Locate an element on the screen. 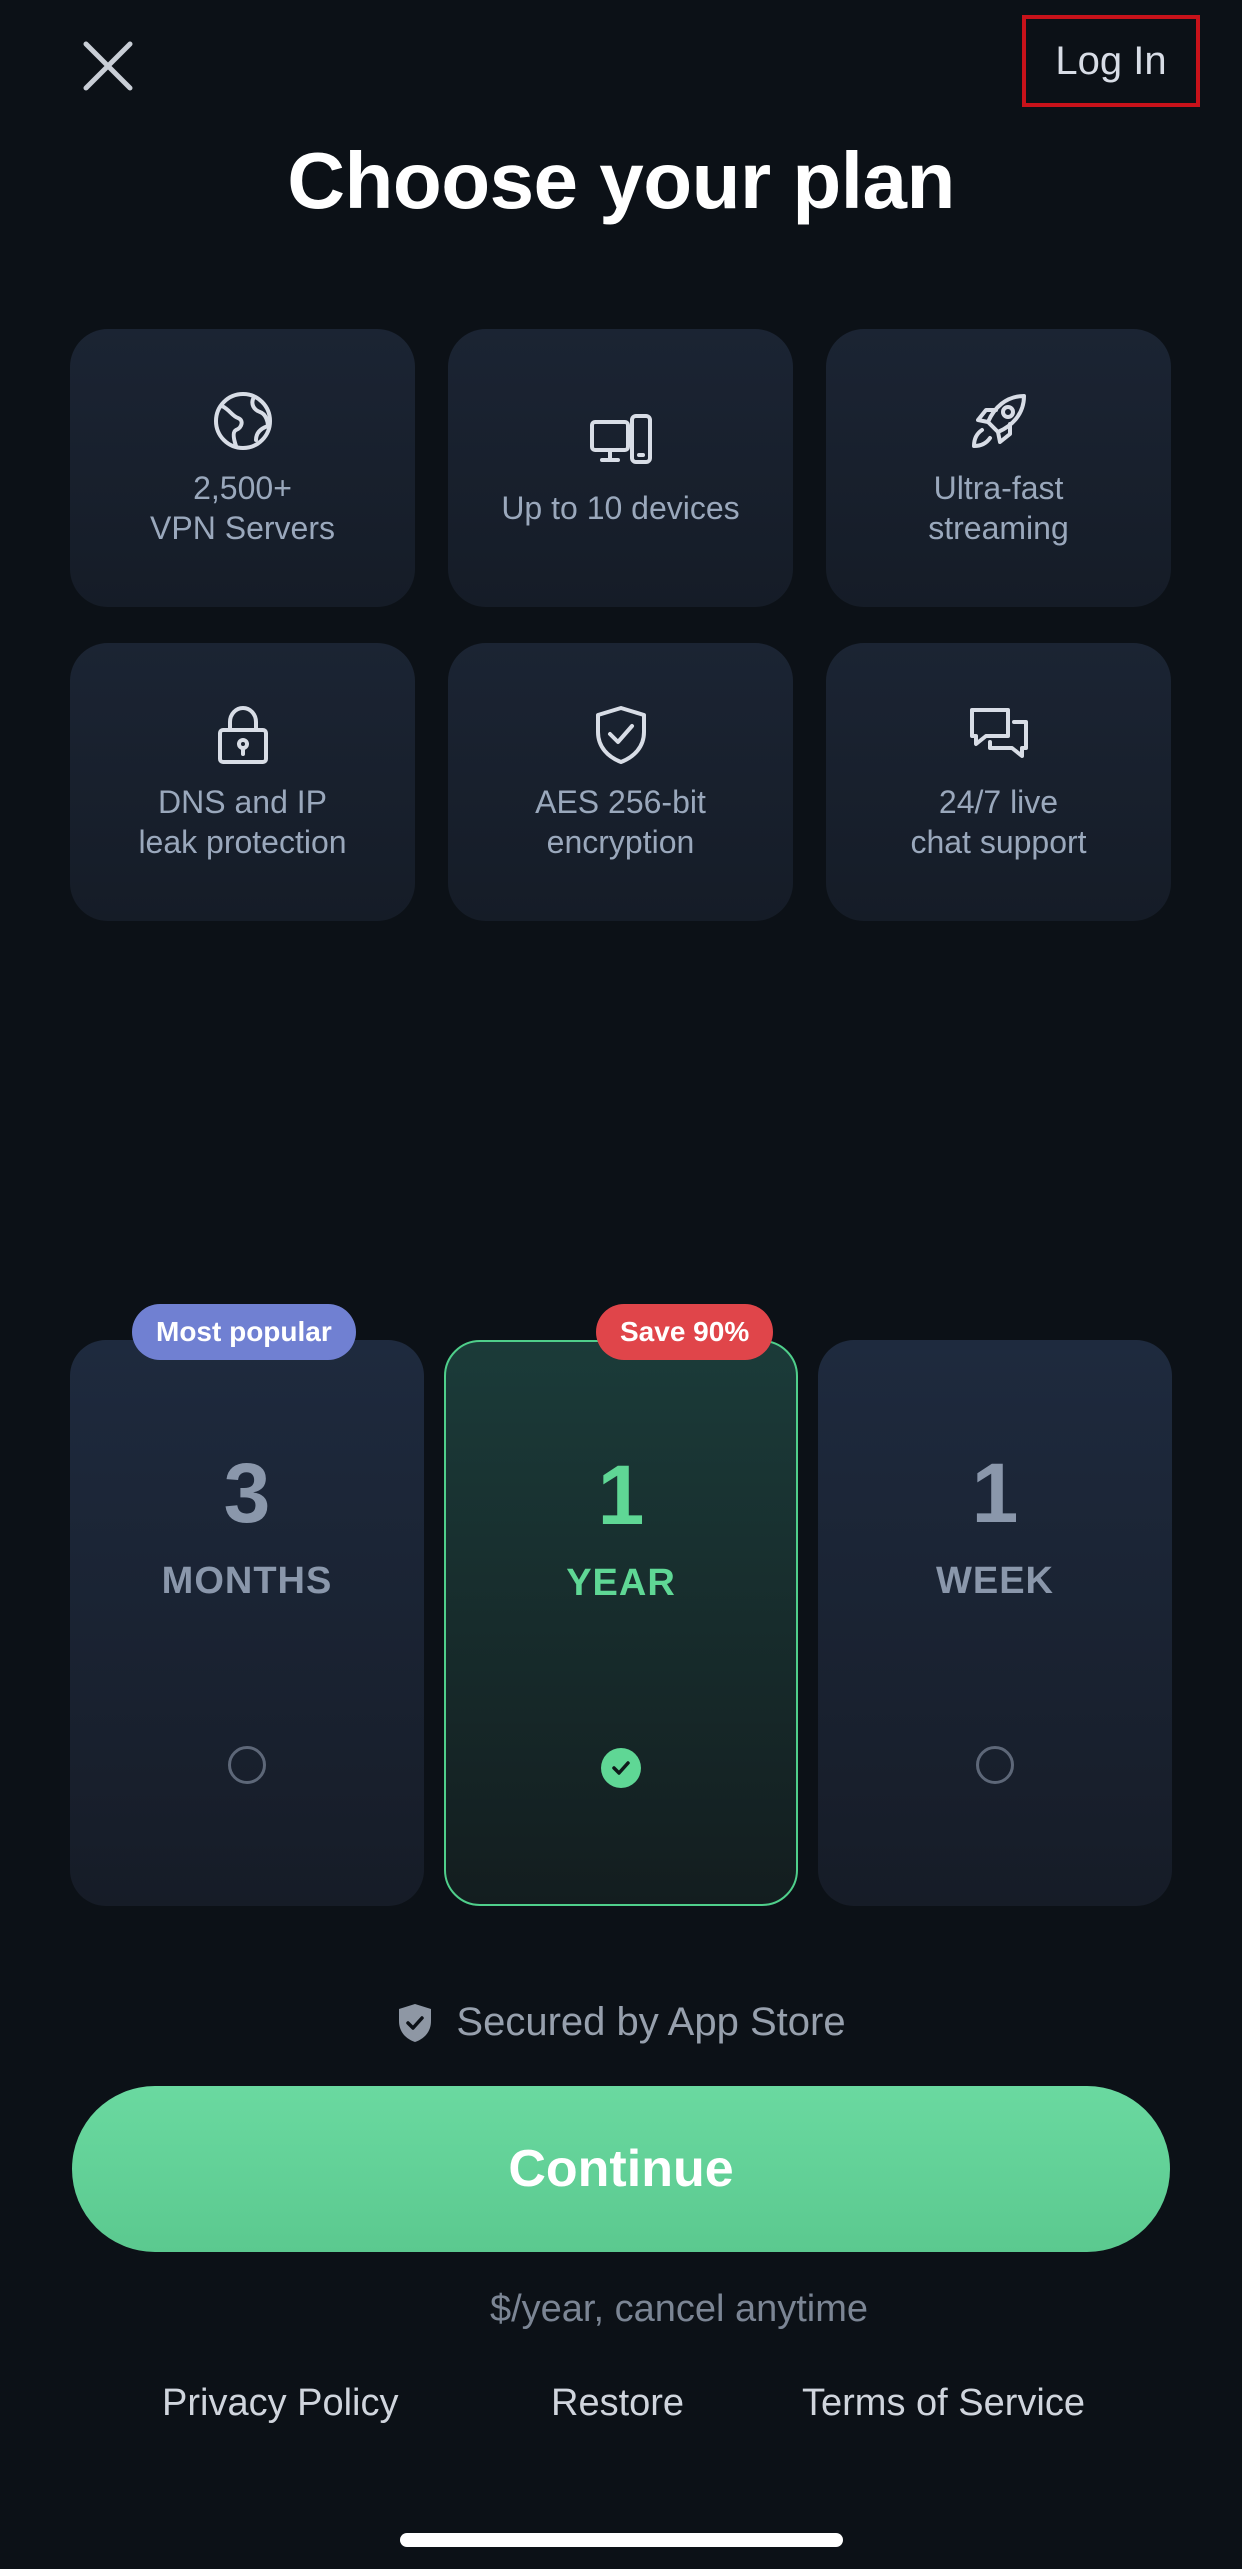 The width and height of the screenshot is (1242, 2569). page-title: Choose your plan is located at coordinates (621, 180).